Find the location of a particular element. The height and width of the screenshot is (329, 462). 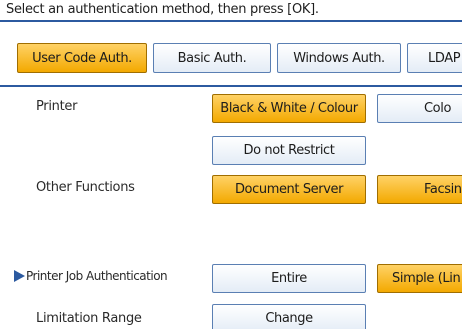

tab-basic-auth-label: Basic Auth. is located at coordinates (212, 58).